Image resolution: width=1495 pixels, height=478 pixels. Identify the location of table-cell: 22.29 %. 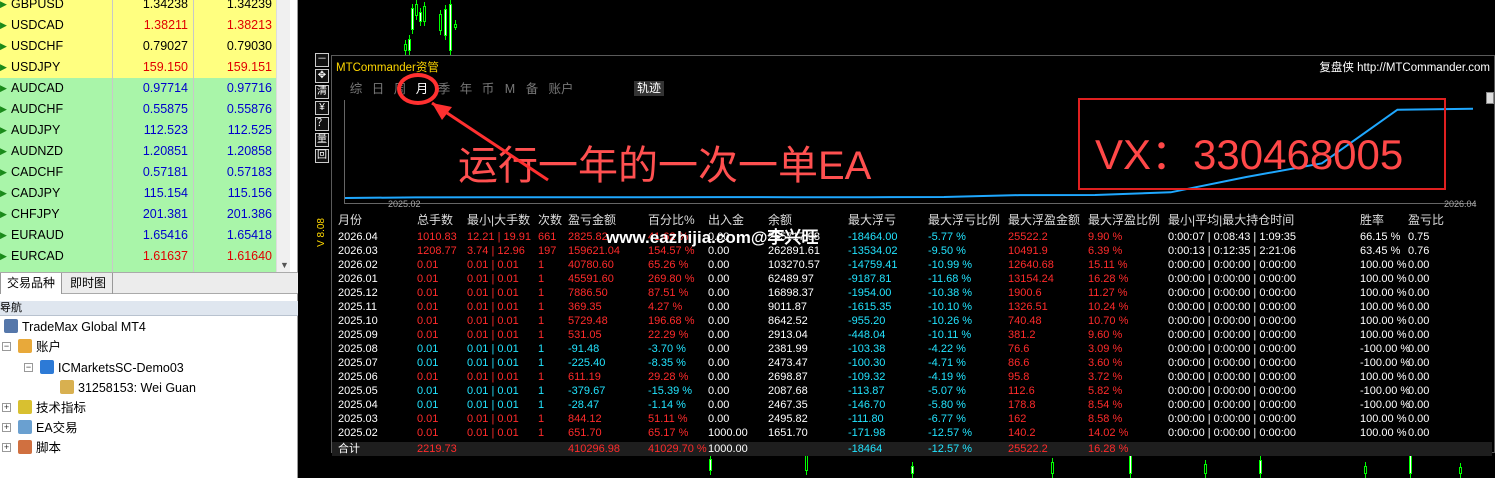
(668, 335).